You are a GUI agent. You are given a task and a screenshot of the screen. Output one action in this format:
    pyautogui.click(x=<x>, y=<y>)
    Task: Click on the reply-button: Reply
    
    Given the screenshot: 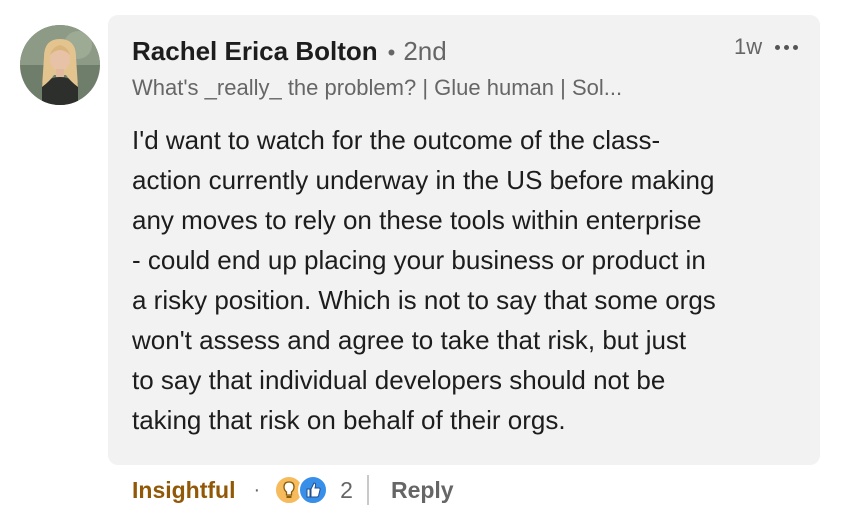 What is the action you would take?
    pyautogui.click(x=422, y=490)
    